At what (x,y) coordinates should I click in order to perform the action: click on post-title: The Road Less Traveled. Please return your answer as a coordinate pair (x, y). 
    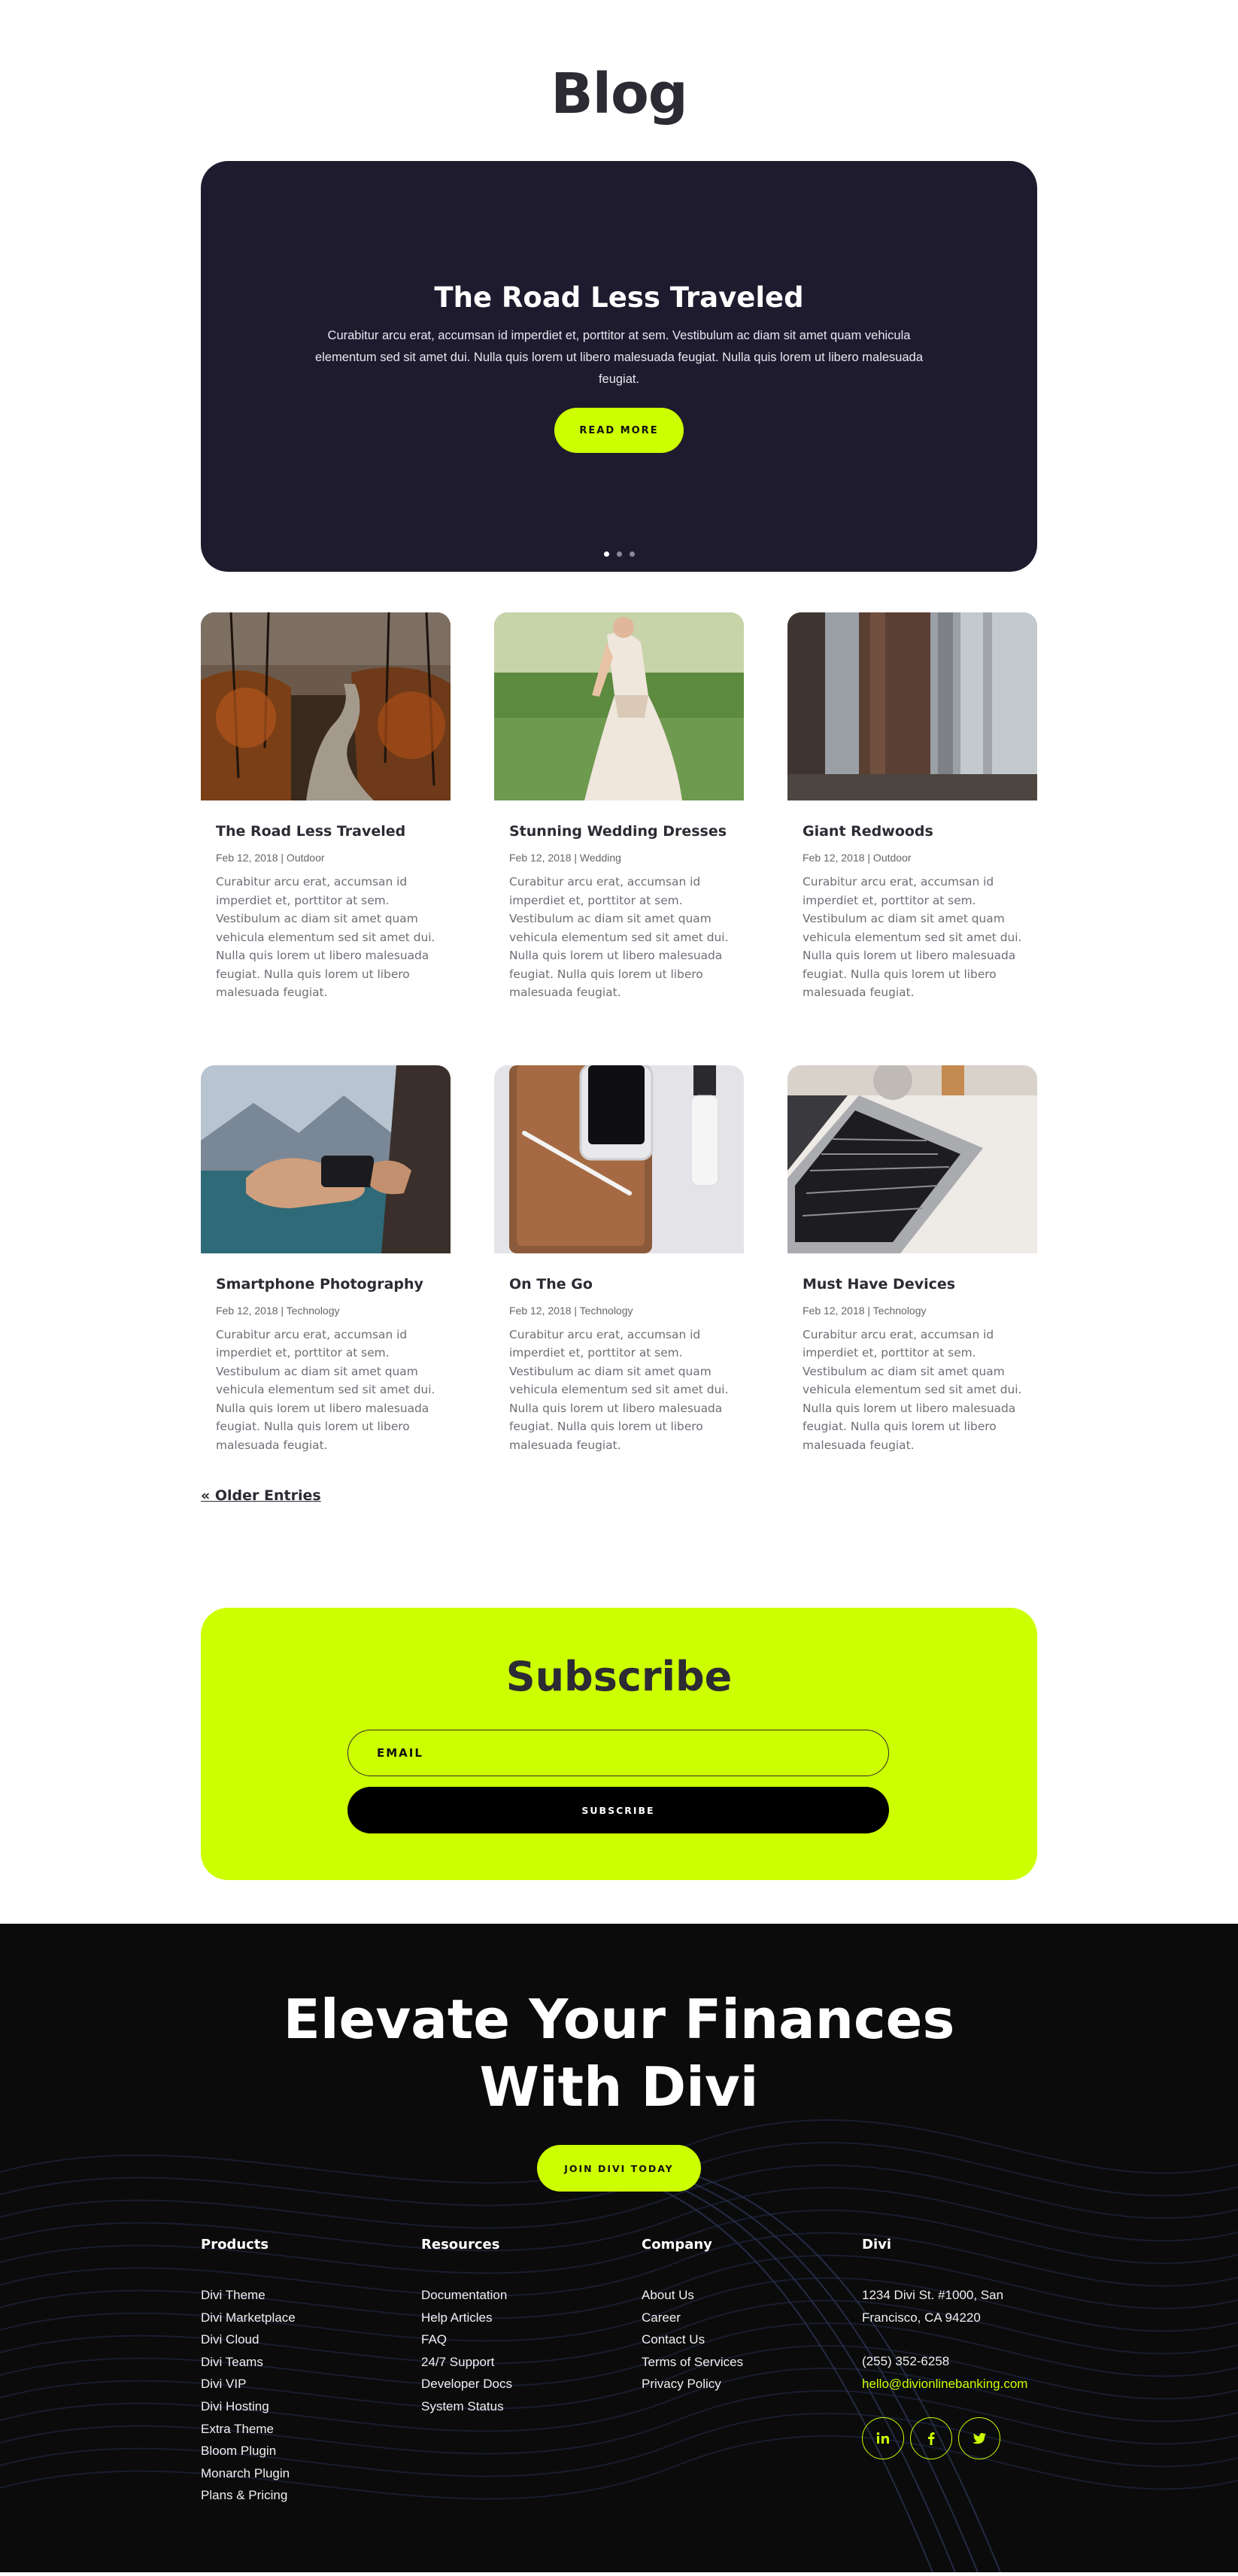
    Looking at the image, I should click on (325, 832).